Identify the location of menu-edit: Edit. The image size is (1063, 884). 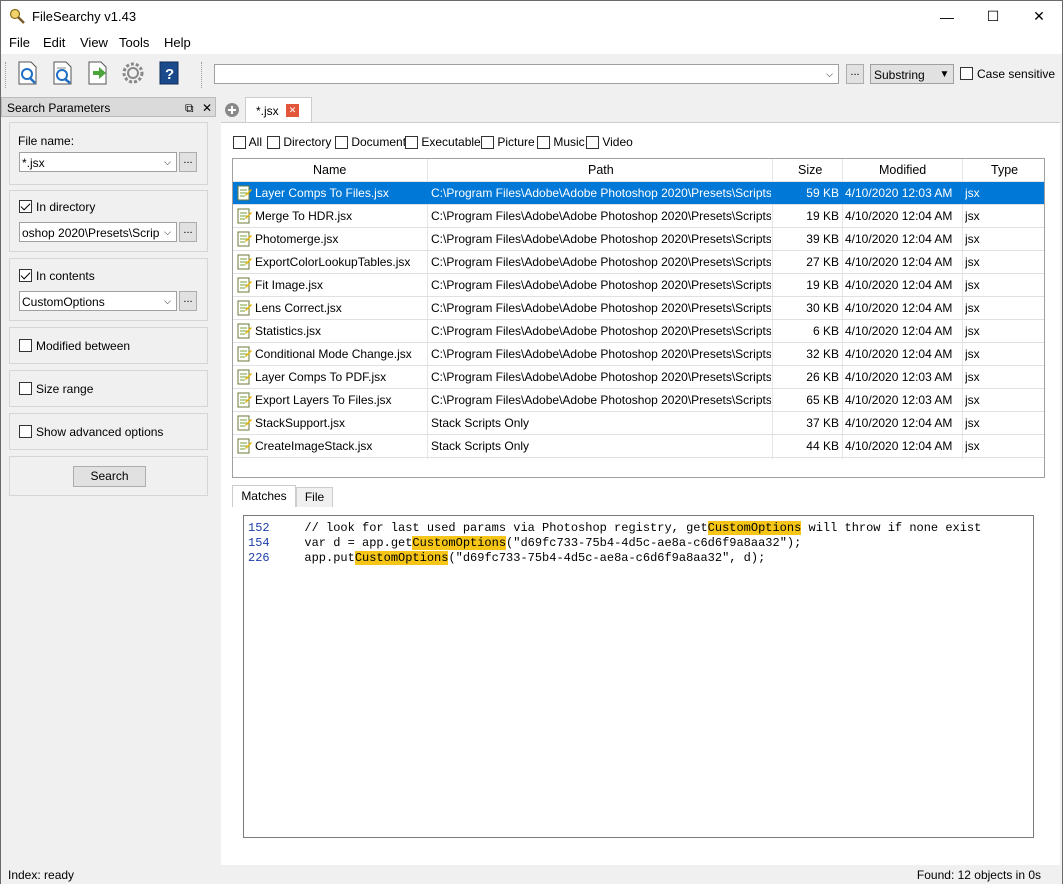
(54, 42).